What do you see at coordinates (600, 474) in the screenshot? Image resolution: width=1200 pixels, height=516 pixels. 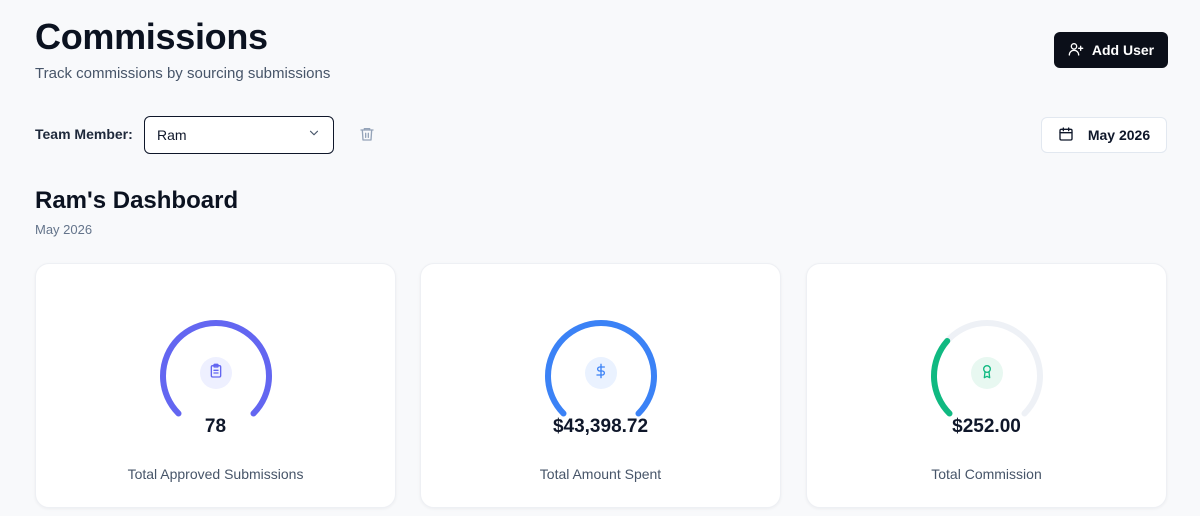 I see `card-label: Total Amount Spent` at bounding box center [600, 474].